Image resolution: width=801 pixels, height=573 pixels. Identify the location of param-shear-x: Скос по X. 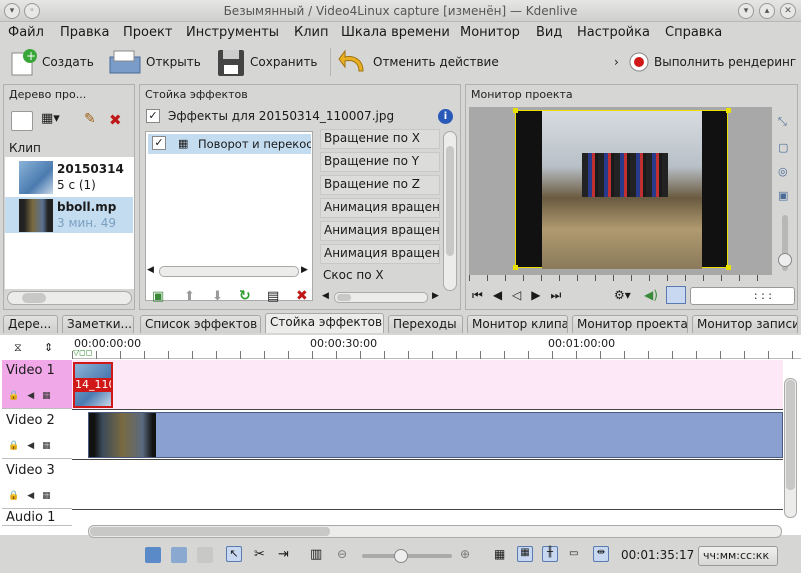
(380, 277).